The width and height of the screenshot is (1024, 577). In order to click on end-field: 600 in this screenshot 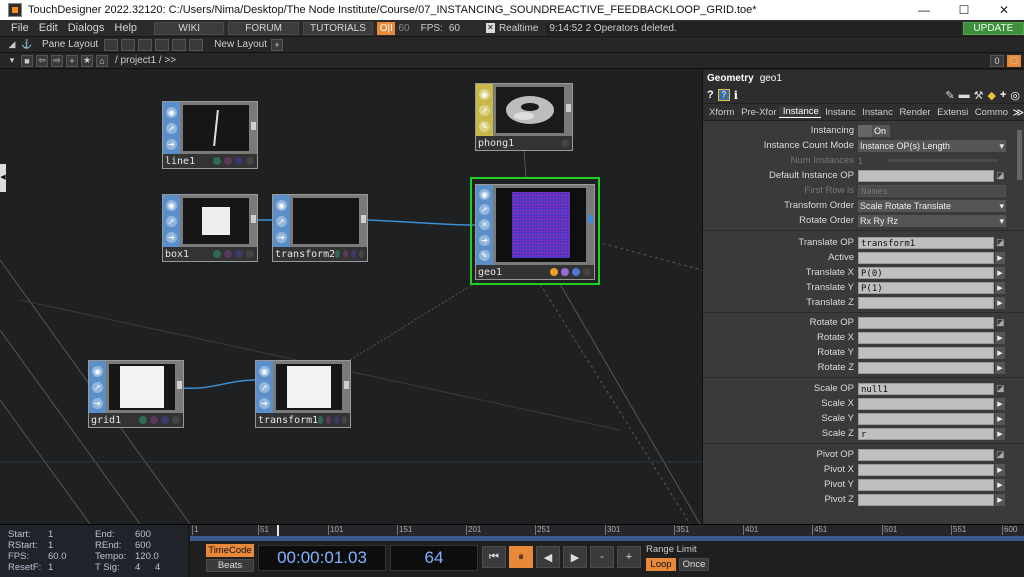, I will do `click(143, 534)`.